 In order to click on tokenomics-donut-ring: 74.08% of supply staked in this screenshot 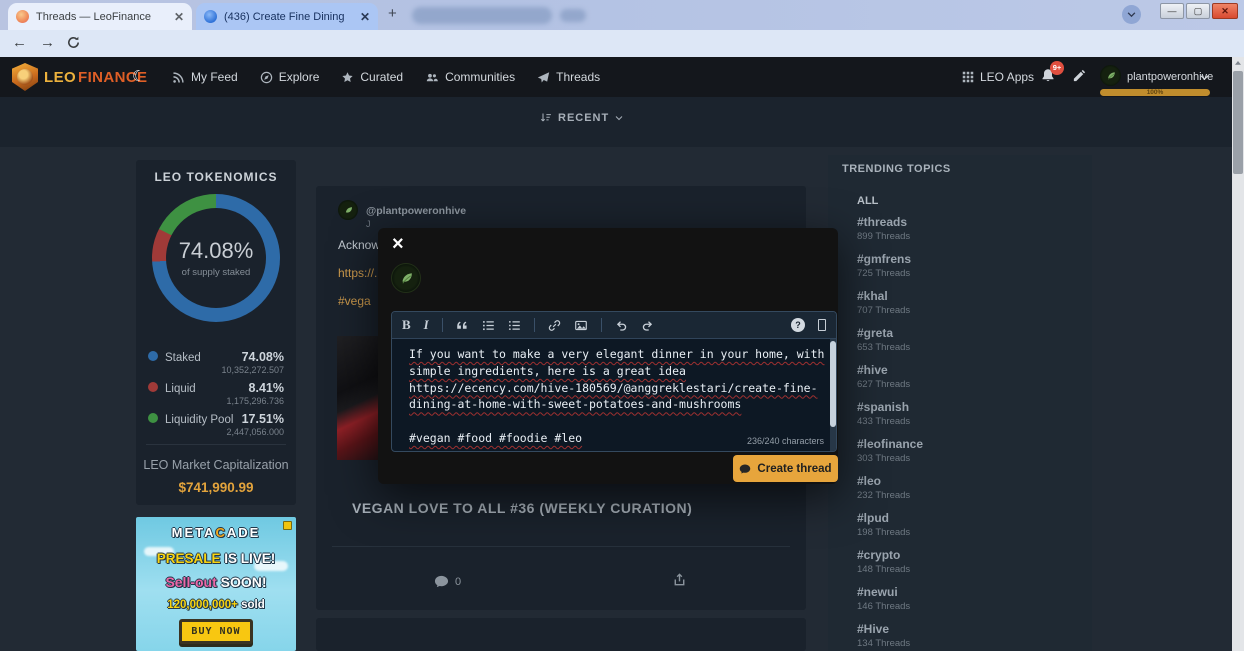, I will do `click(216, 258)`.